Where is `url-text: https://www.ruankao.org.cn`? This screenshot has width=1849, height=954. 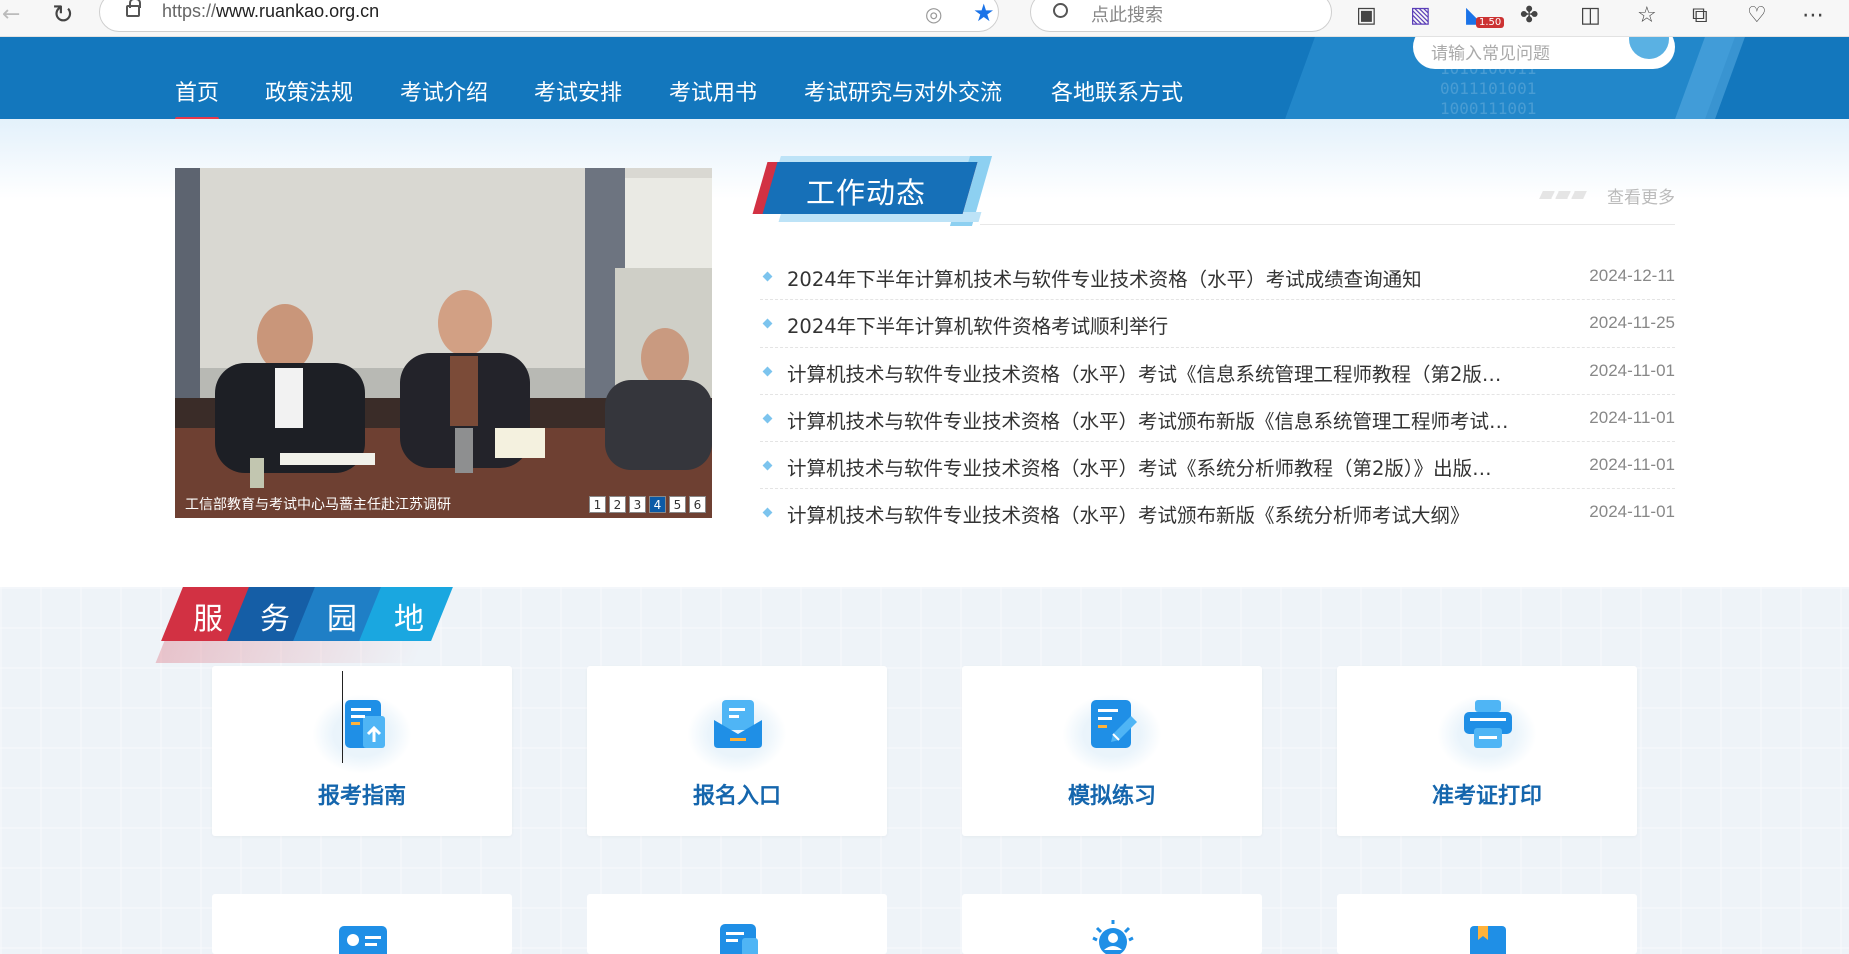 url-text: https://www.ruankao.org.cn is located at coordinates (270, 11).